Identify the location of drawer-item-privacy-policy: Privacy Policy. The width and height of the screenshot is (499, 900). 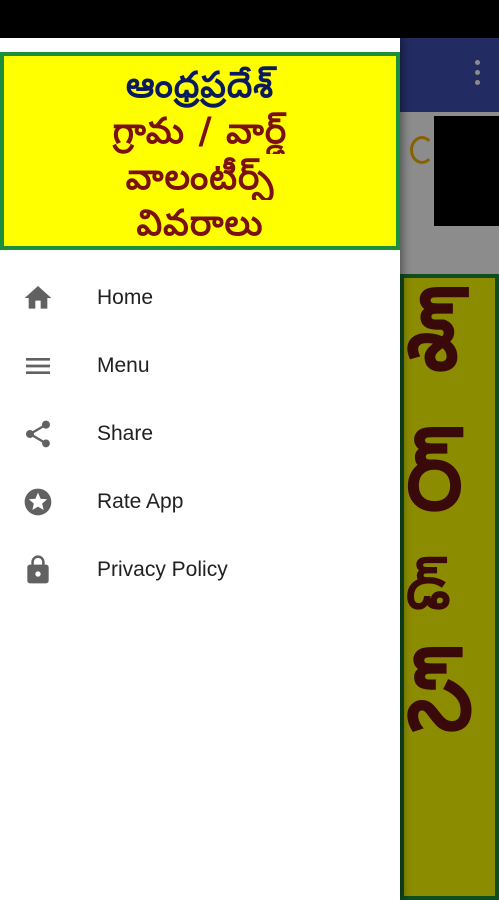
(200, 570).